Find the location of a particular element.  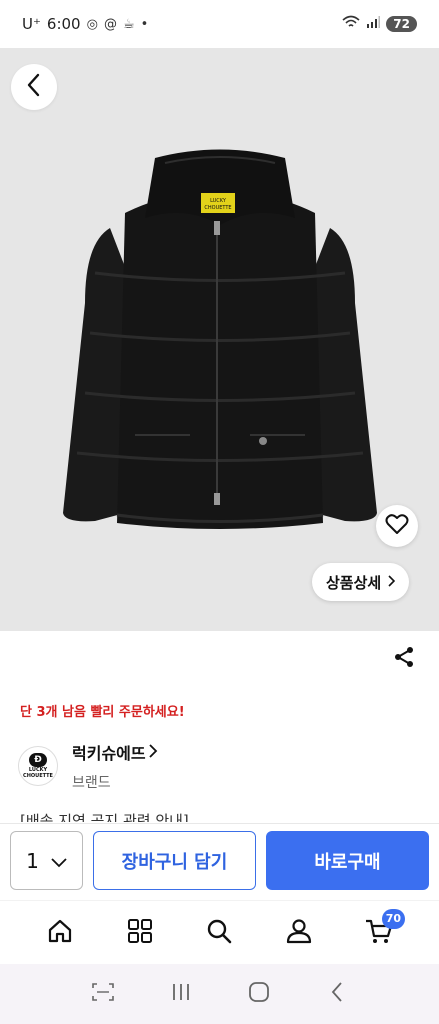

coffee-icon: ☕ is located at coordinates (128, 24).